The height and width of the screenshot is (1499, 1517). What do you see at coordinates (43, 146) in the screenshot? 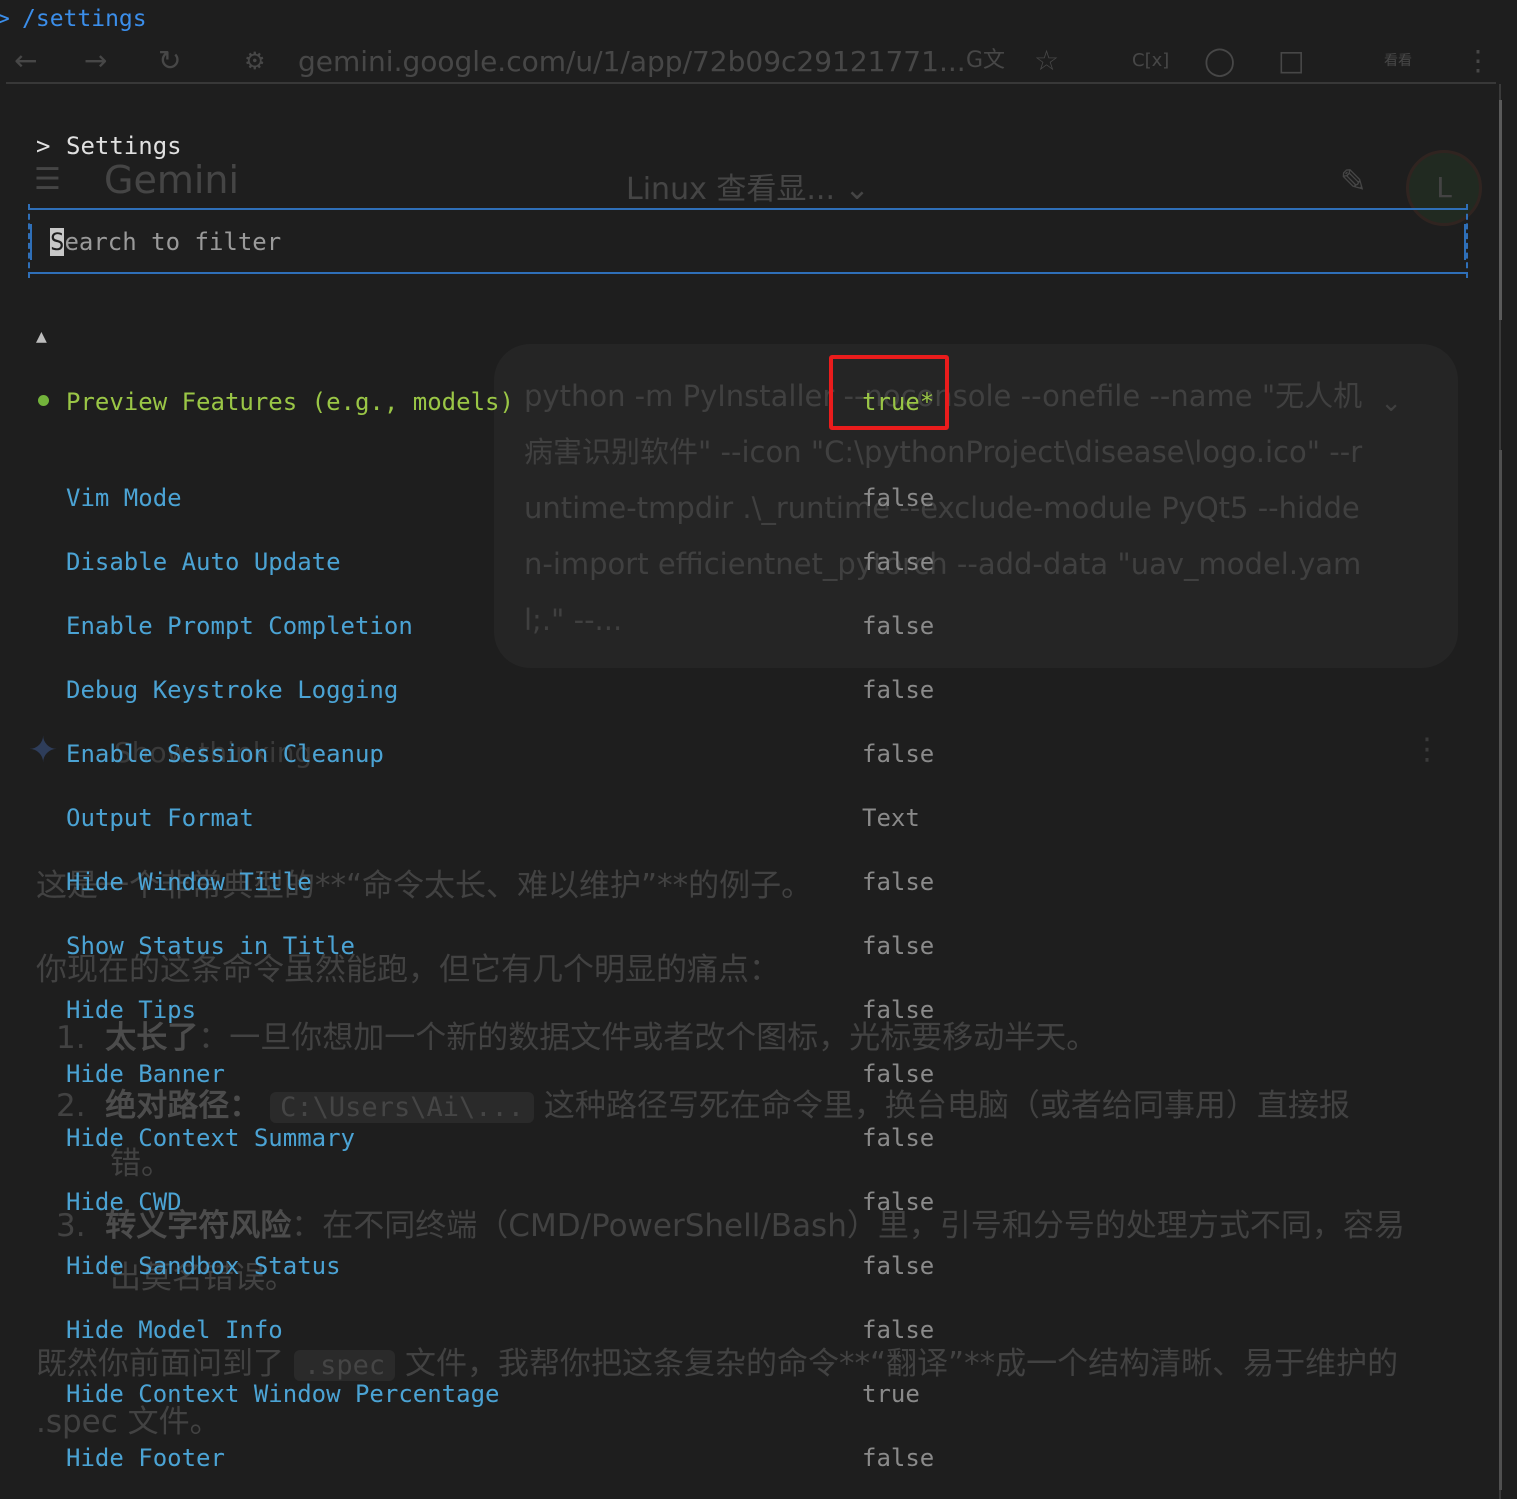
I see `chevron-right-icon: >` at bounding box center [43, 146].